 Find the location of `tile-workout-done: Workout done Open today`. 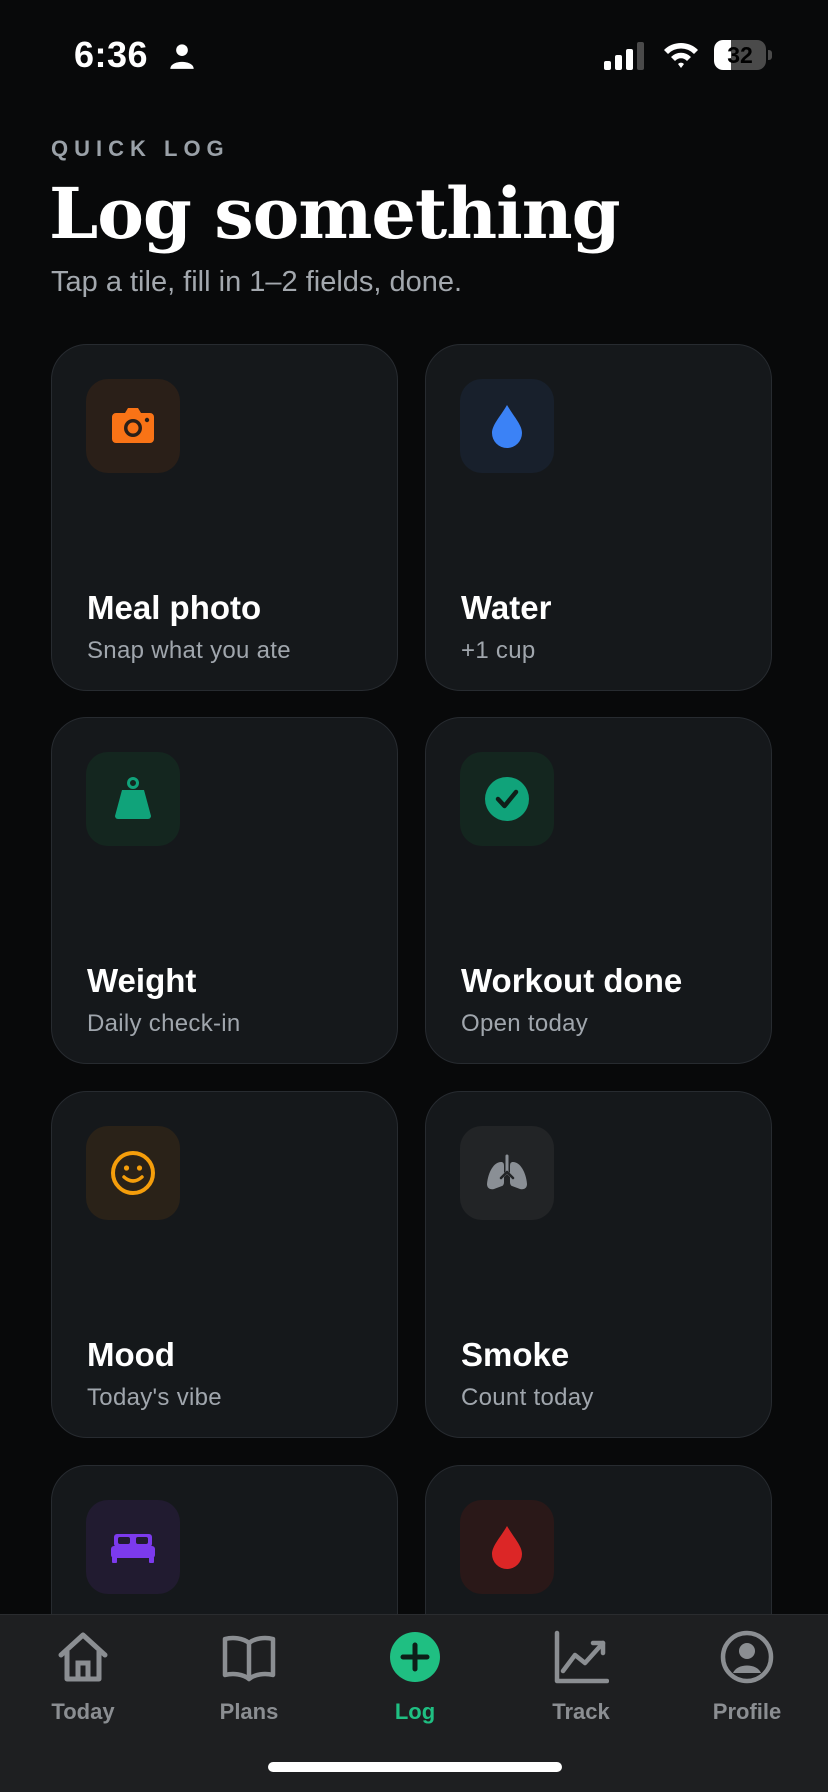

tile-workout-done: Workout done Open today is located at coordinates (598, 890).